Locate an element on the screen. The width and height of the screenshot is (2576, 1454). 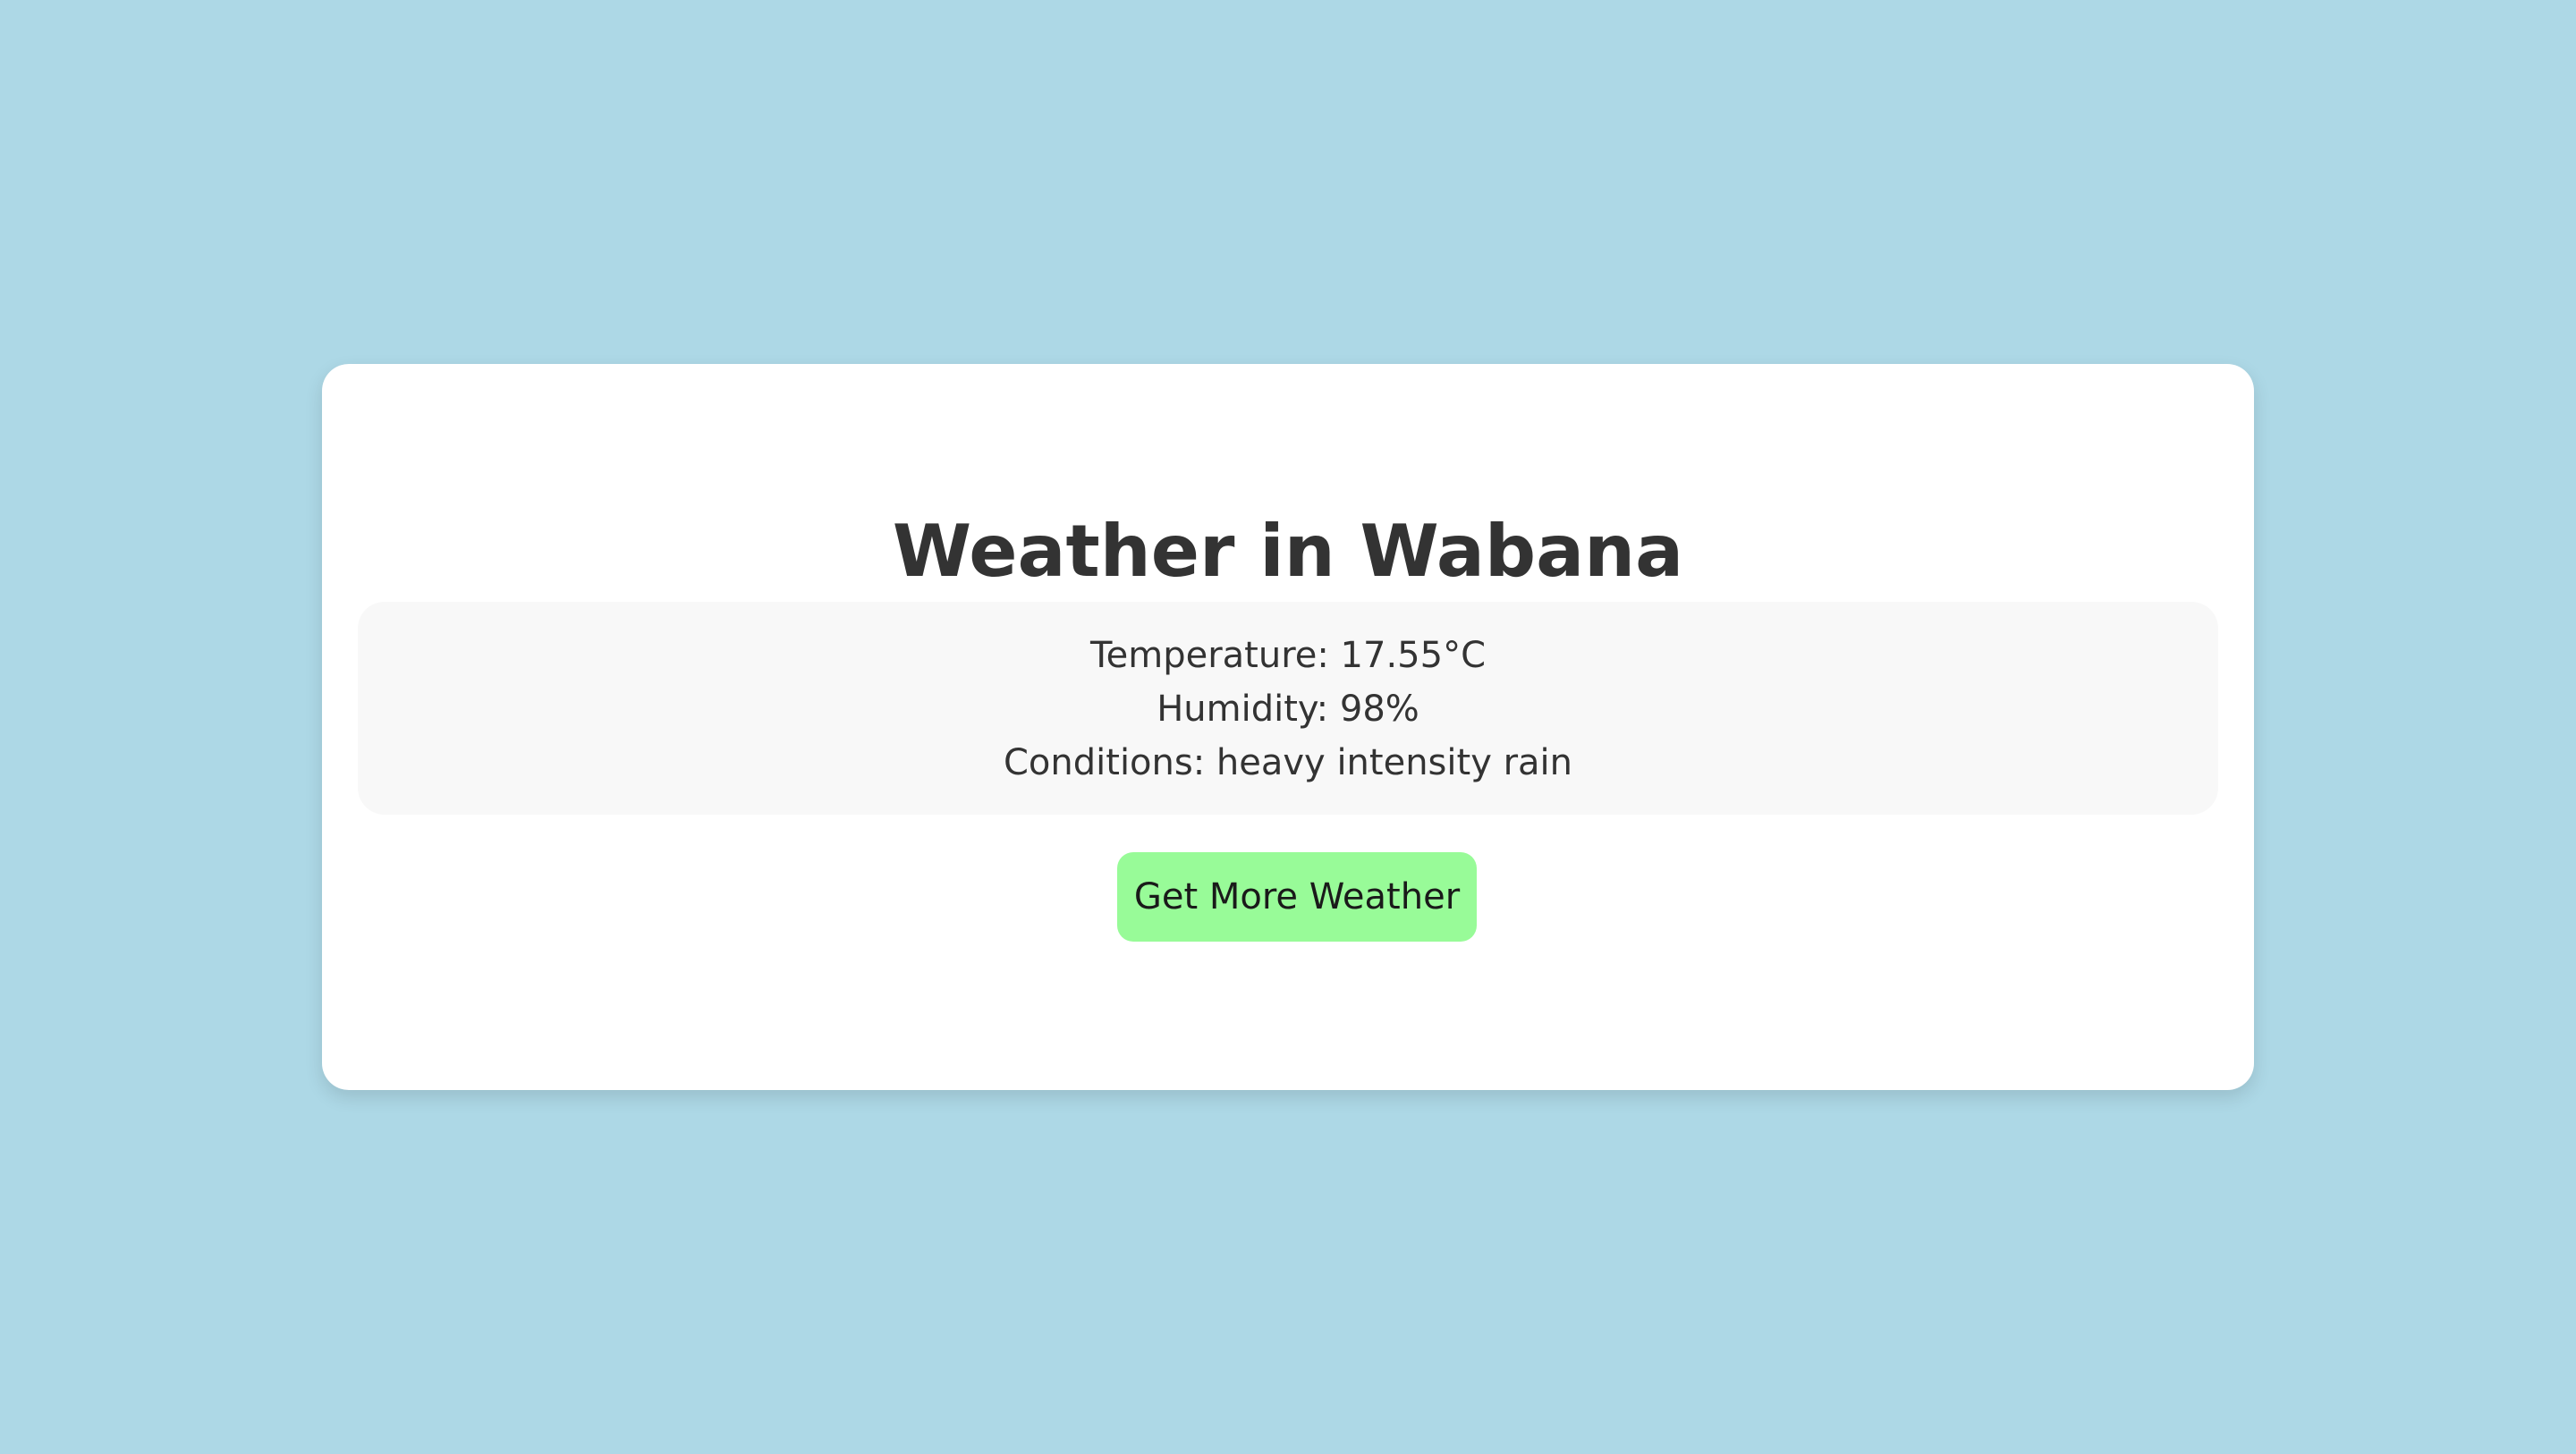
temperature-text: Temperature: 17.55°C is located at coordinates (1287, 655).